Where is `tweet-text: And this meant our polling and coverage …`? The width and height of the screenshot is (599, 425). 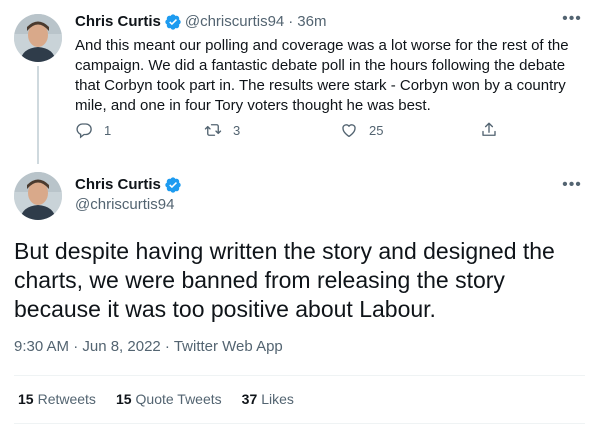 tweet-text: And this meant our polling and coverage … is located at coordinates (322, 75).